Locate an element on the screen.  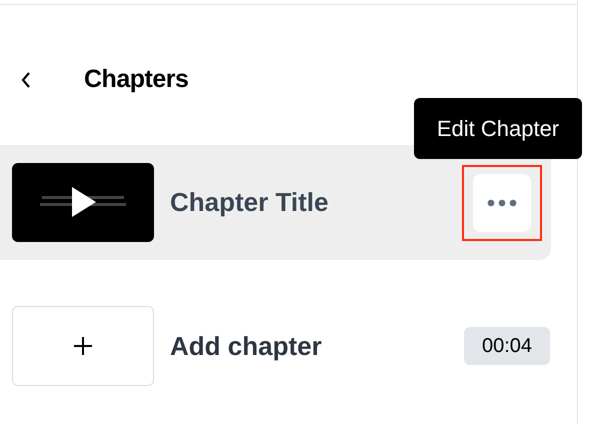
chapter-title: Chapter Title is located at coordinates (249, 202).